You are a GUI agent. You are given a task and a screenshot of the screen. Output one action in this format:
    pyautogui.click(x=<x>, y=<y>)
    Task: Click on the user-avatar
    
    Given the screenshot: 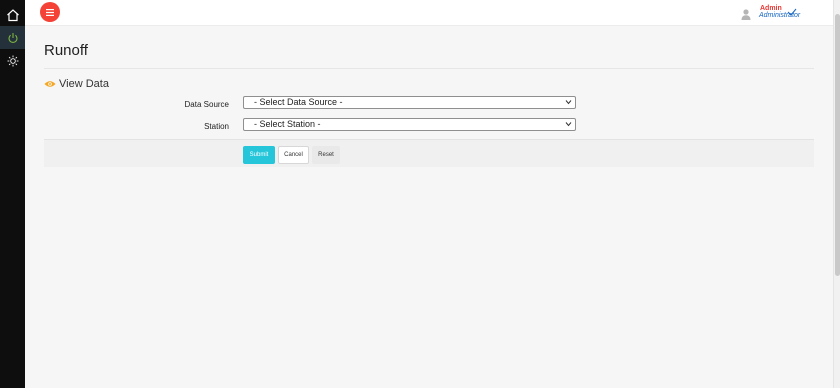 What is the action you would take?
    pyautogui.click(x=746, y=16)
    